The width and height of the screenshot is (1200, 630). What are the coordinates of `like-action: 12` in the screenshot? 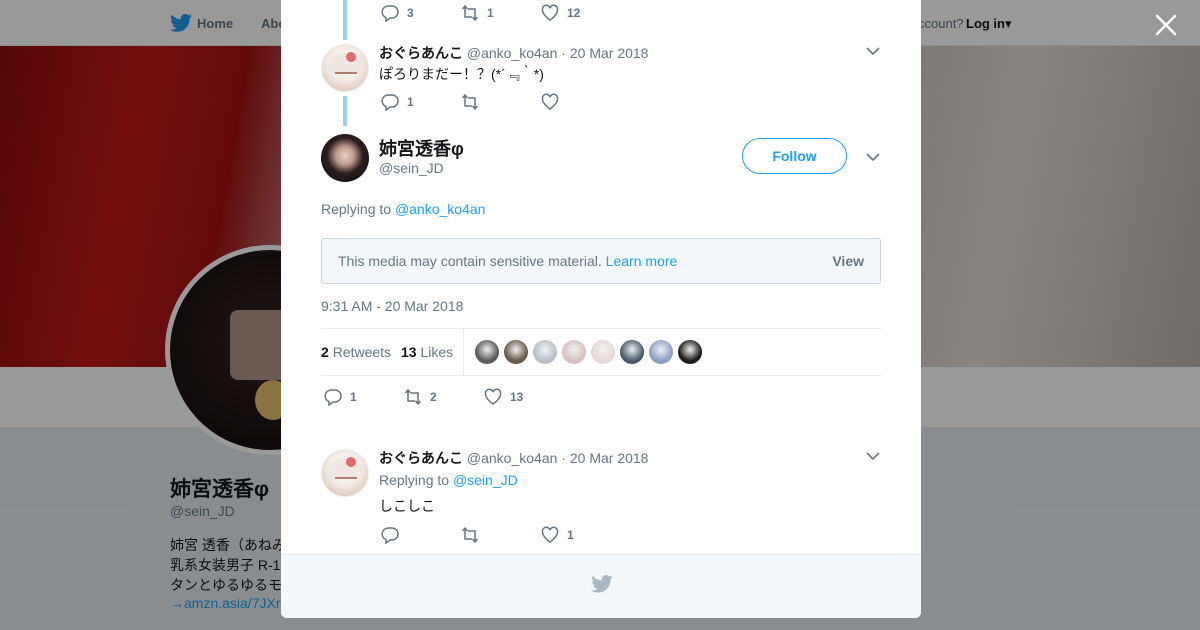 It's located at (568, 13).